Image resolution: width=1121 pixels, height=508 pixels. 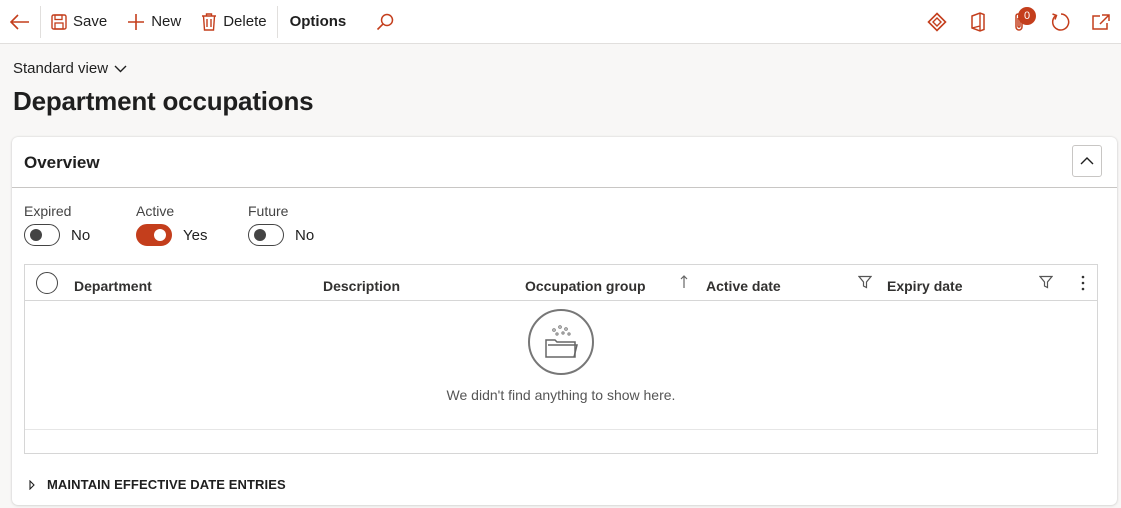 What do you see at coordinates (163, 101) in the screenshot?
I see `page-title: Department occupations` at bounding box center [163, 101].